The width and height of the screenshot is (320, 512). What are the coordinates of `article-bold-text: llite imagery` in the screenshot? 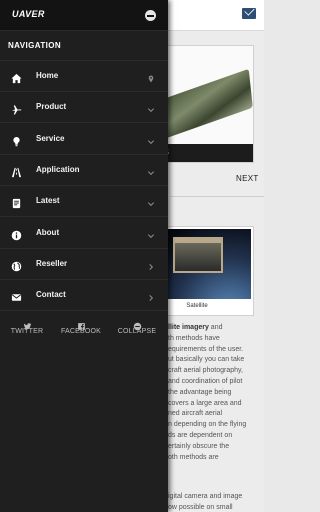 It's located at (188, 327).